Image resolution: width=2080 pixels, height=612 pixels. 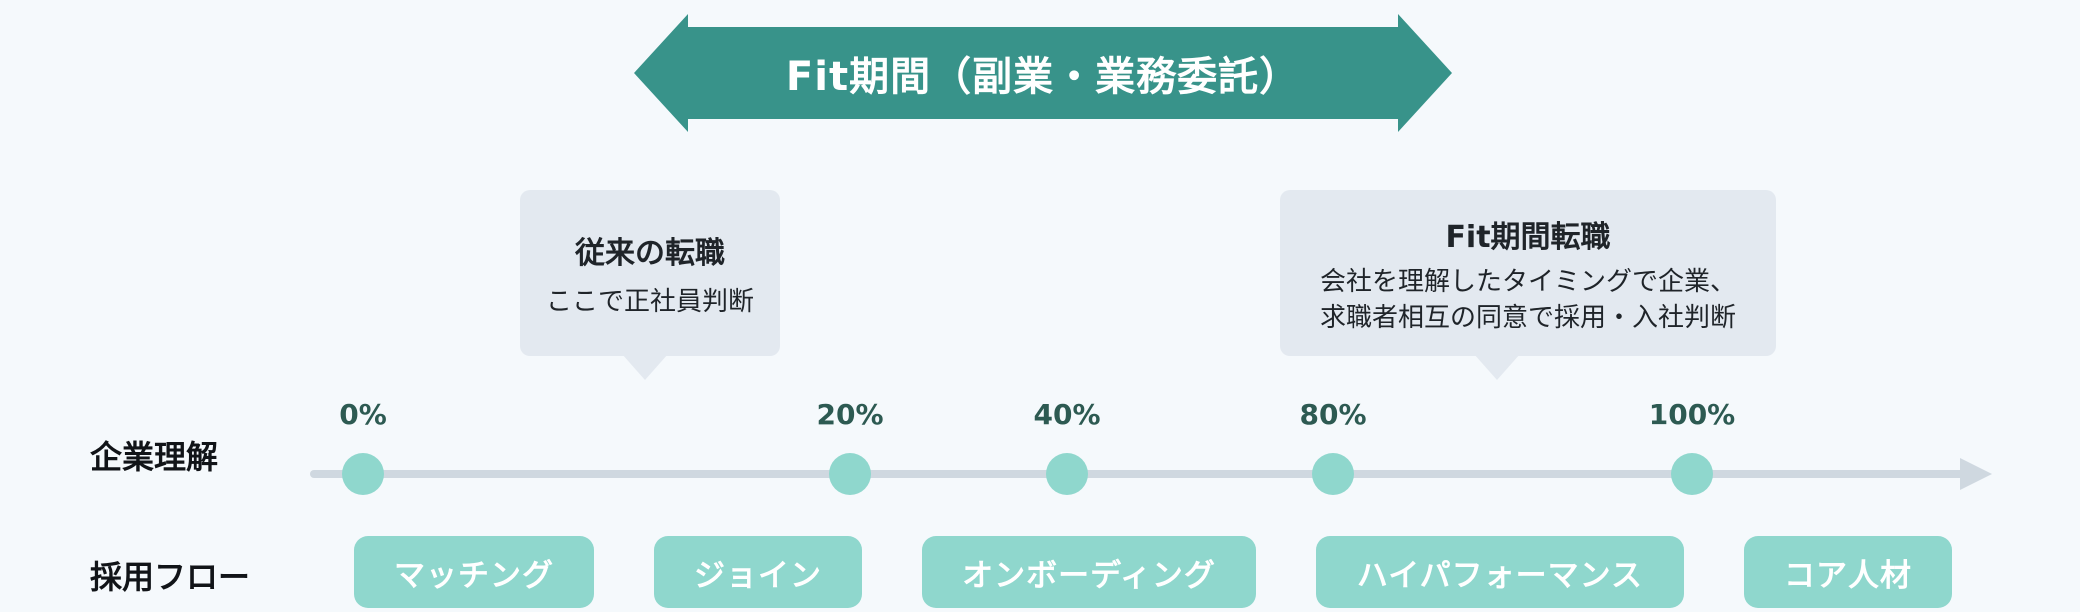 What do you see at coordinates (650, 253) in the screenshot?
I see `callout-traditional-title: 従来の転職` at bounding box center [650, 253].